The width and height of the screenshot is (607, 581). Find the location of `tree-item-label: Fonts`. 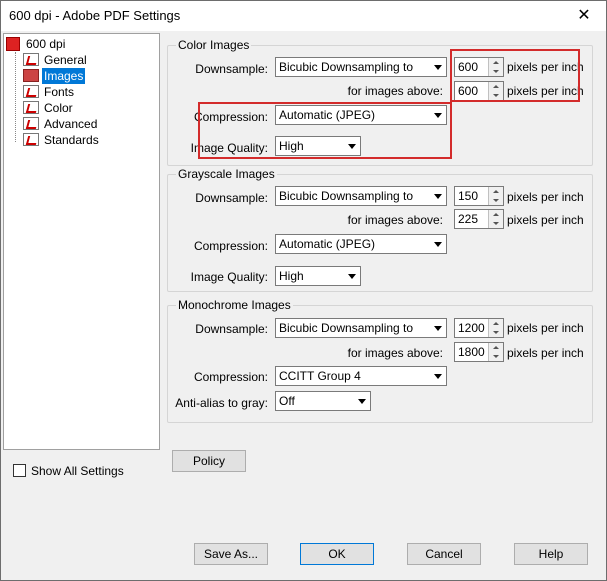

tree-item-label: Fonts is located at coordinates (59, 92).